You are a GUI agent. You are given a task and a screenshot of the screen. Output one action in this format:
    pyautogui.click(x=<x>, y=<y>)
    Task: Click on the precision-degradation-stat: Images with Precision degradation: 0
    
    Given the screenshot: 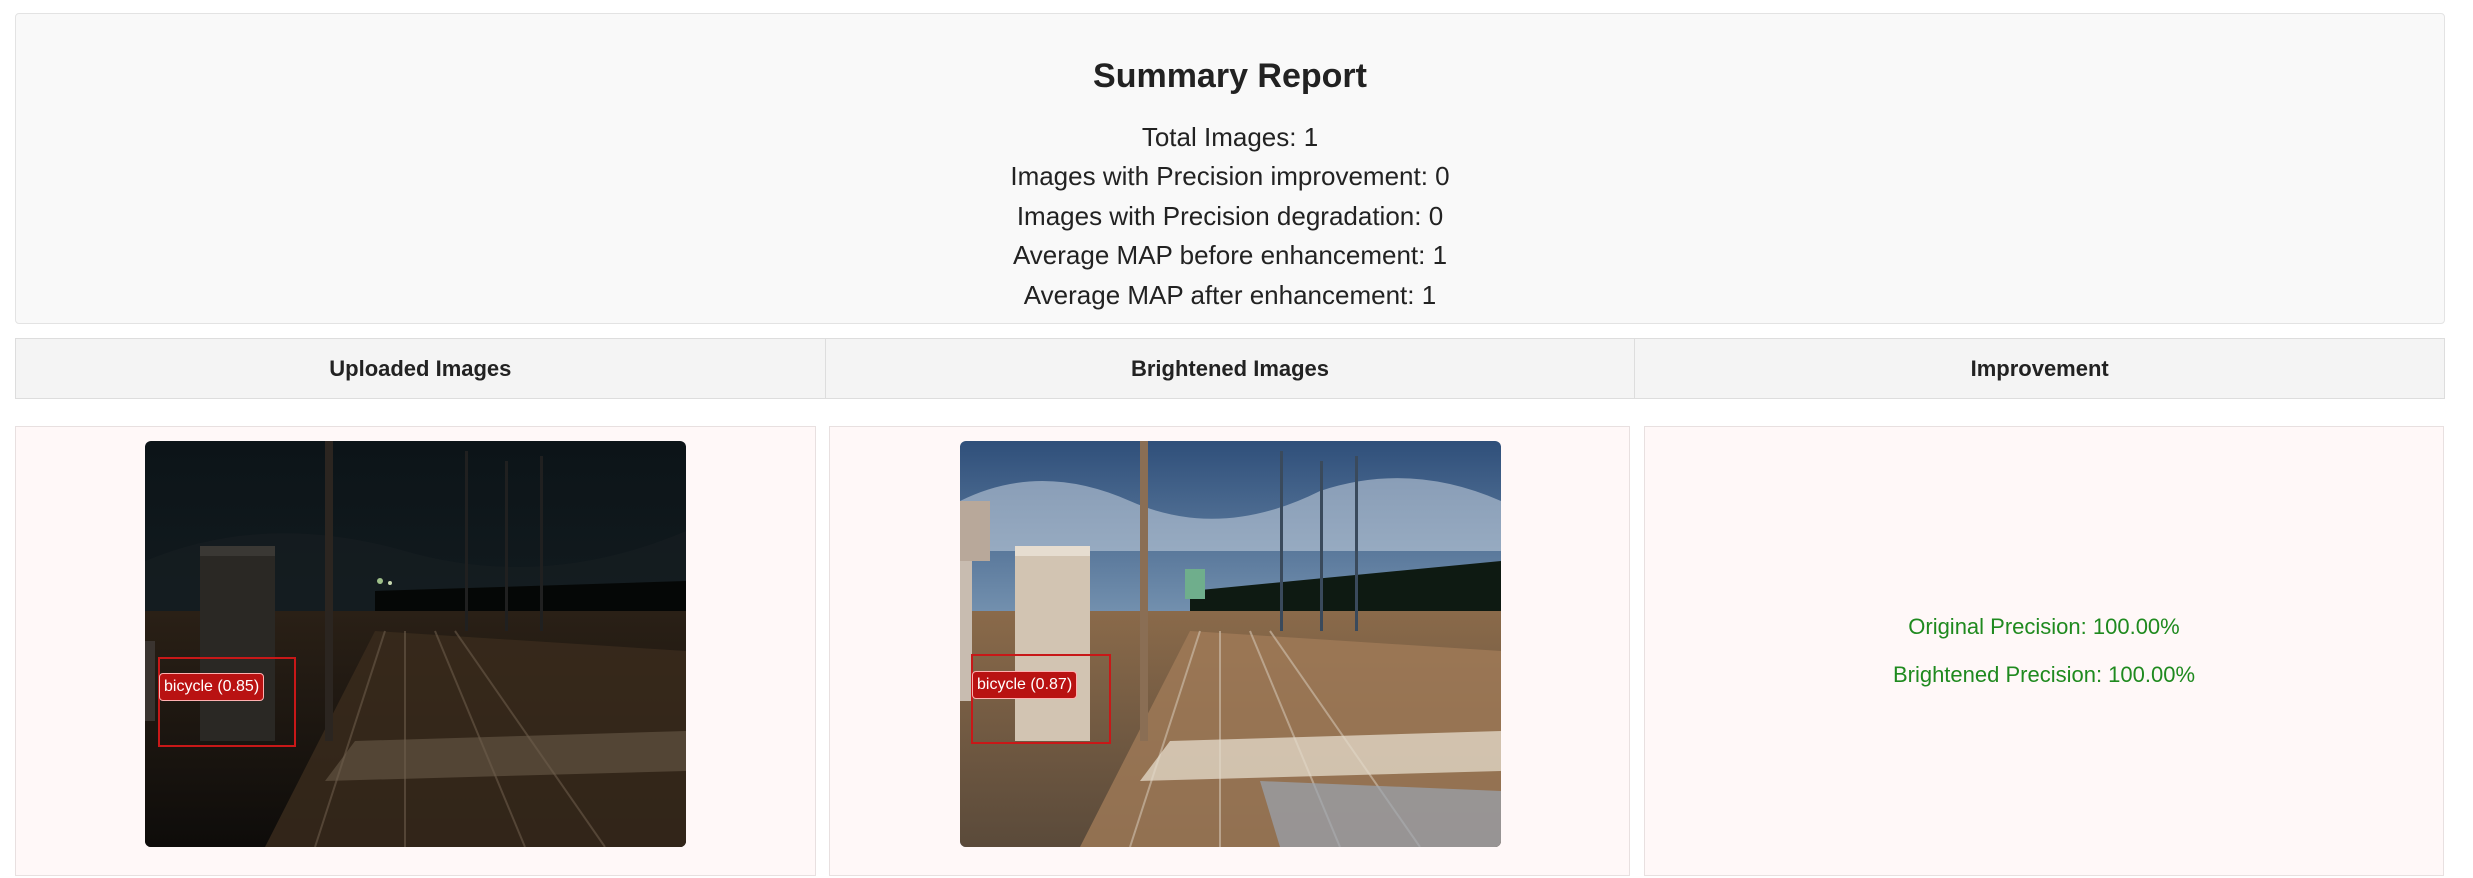 What is the action you would take?
    pyautogui.click(x=1230, y=215)
    